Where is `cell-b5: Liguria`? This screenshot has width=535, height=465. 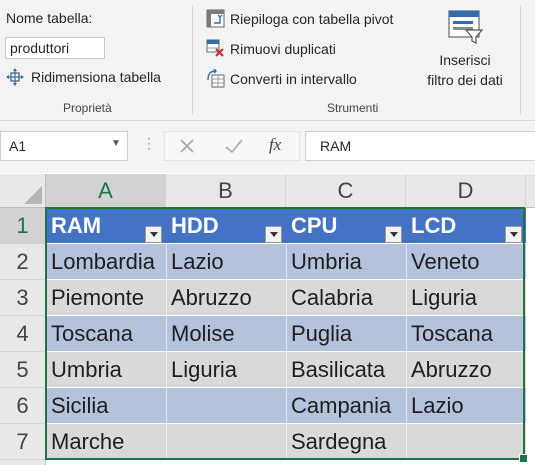 cell-b5: Liguria is located at coordinates (226, 370).